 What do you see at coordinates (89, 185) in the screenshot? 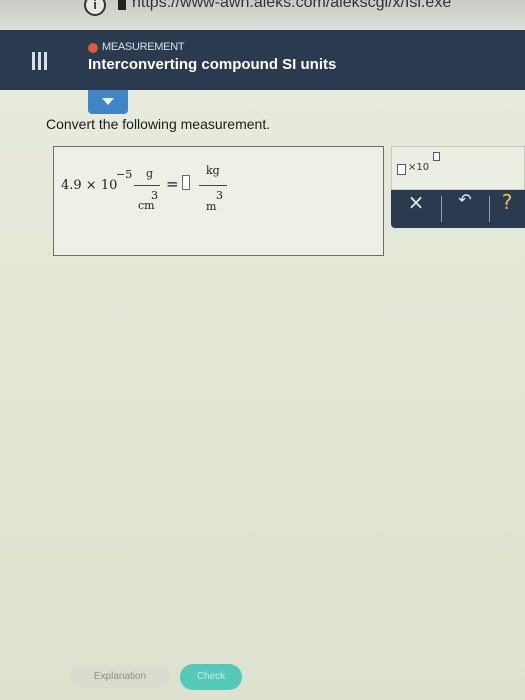
I see `coefficient: 4.9 × 10` at bounding box center [89, 185].